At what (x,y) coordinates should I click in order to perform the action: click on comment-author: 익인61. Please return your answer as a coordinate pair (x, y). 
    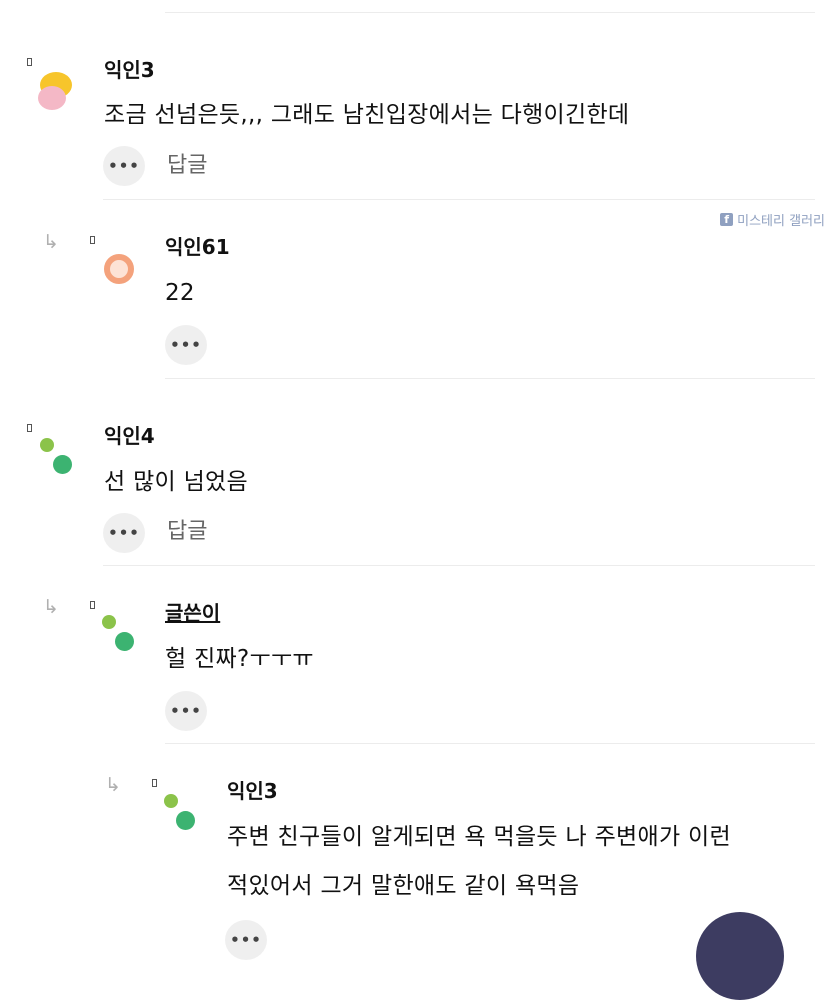
    Looking at the image, I should click on (197, 247).